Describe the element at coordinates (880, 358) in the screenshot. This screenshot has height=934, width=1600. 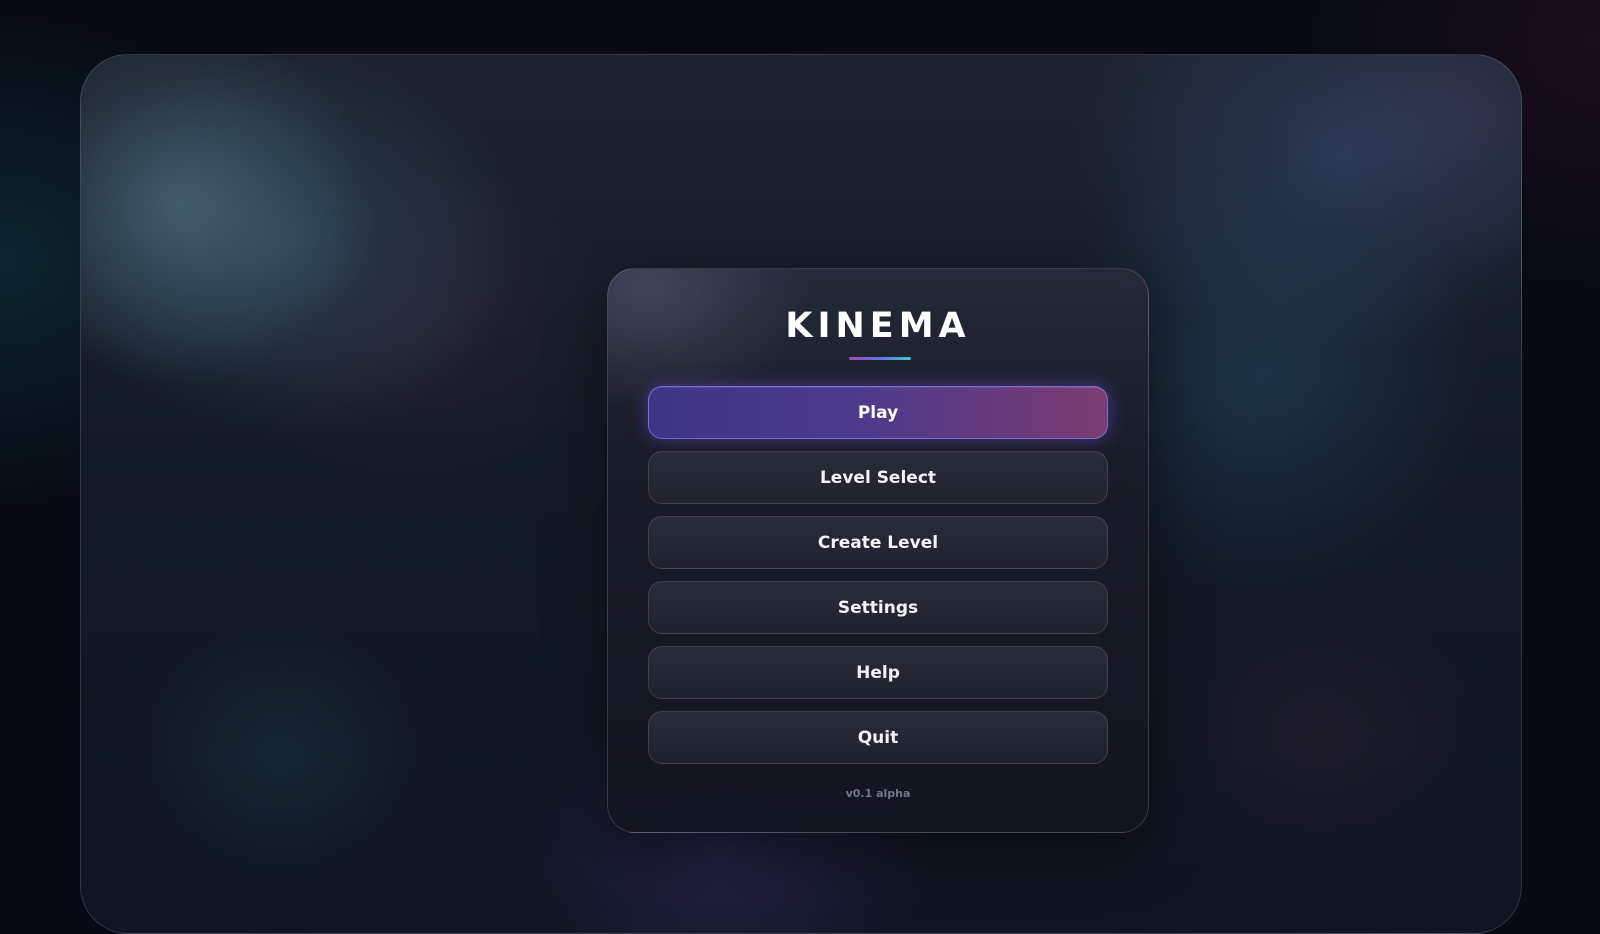
I see `title-underline` at that location.